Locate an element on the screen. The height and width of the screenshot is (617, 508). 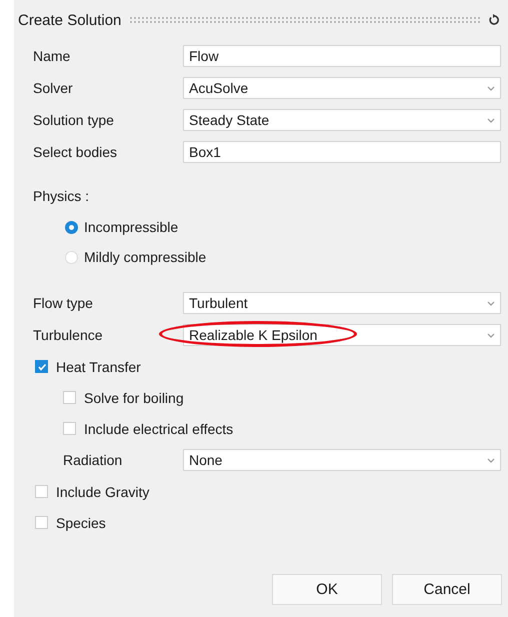
checkbox-label: Include electrical effects is located at coordinates (159, 428).